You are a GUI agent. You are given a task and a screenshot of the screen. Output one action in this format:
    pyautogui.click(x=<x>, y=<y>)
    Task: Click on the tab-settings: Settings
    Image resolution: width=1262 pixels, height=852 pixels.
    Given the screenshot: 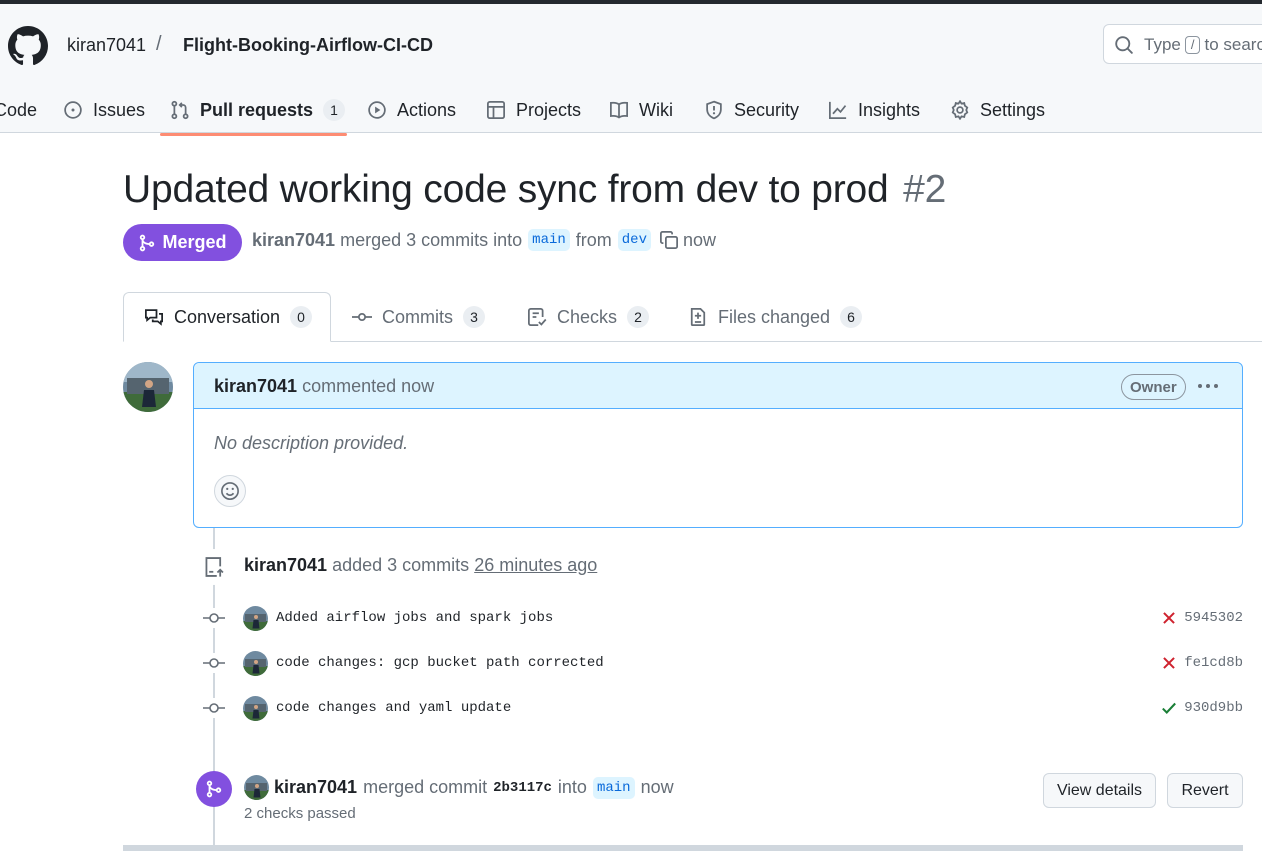 What is the action you would take?
    pyautogui.click(x=997, y=110)
    